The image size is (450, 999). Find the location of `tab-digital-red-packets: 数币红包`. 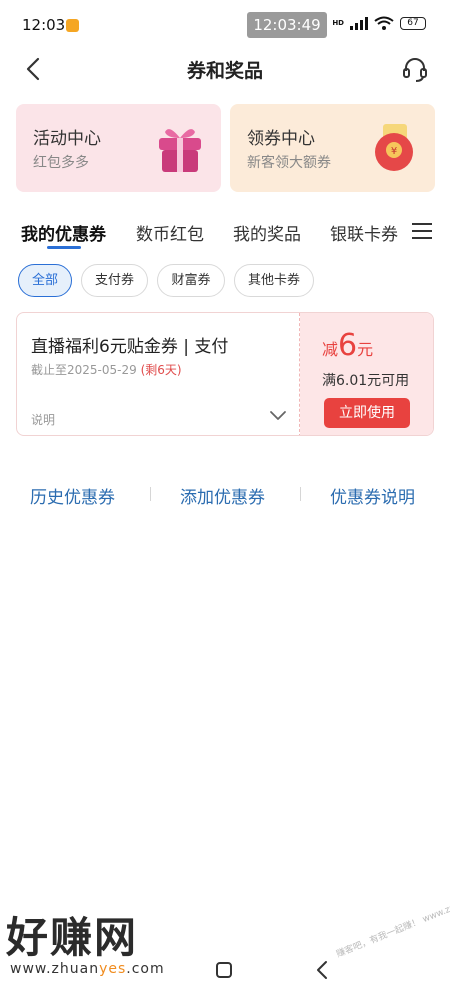

tab-digital-red-packets: 数币红包 is located at coordinates (170, 232).